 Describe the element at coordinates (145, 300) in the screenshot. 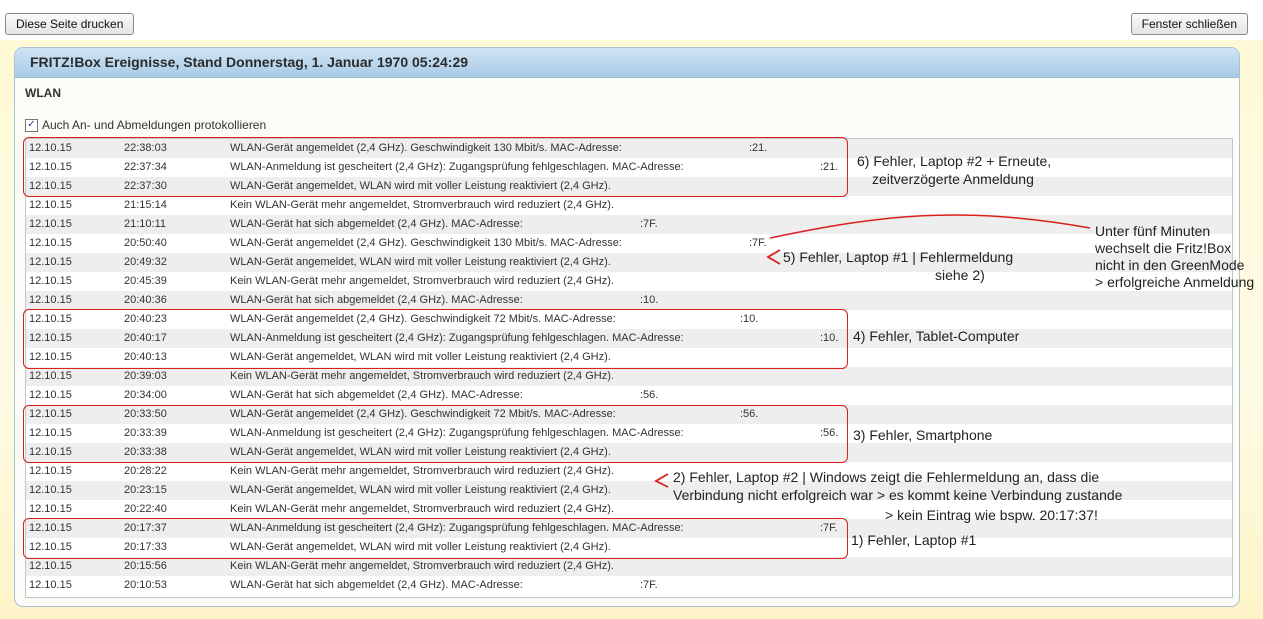

I see `log-time: 20:40:36` at that location.